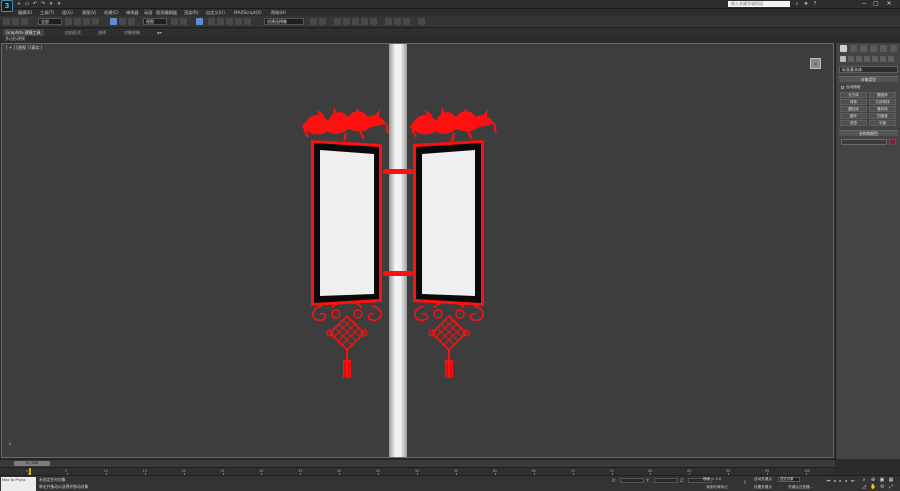 Image resolution: width=900 pixels, height=491 pixels. I want to click on x-coordinate-field, so click(632, 480).